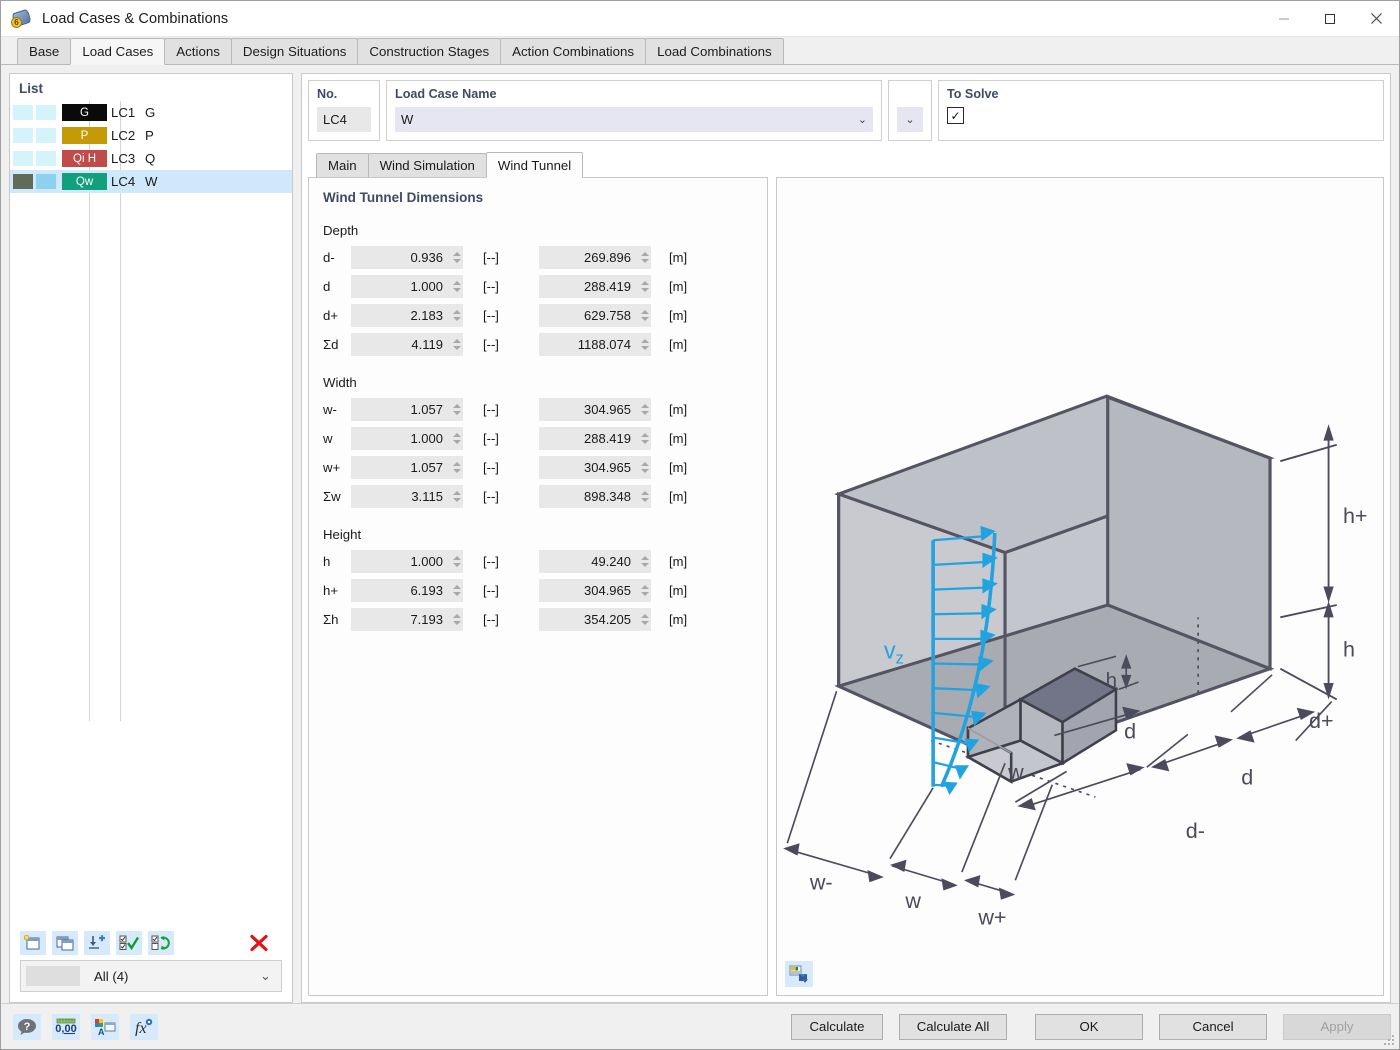 The width and height of the screenshot is (1400, 1050). I want to click on w-plus-ratio-input: 1.057, so click(407, 467).